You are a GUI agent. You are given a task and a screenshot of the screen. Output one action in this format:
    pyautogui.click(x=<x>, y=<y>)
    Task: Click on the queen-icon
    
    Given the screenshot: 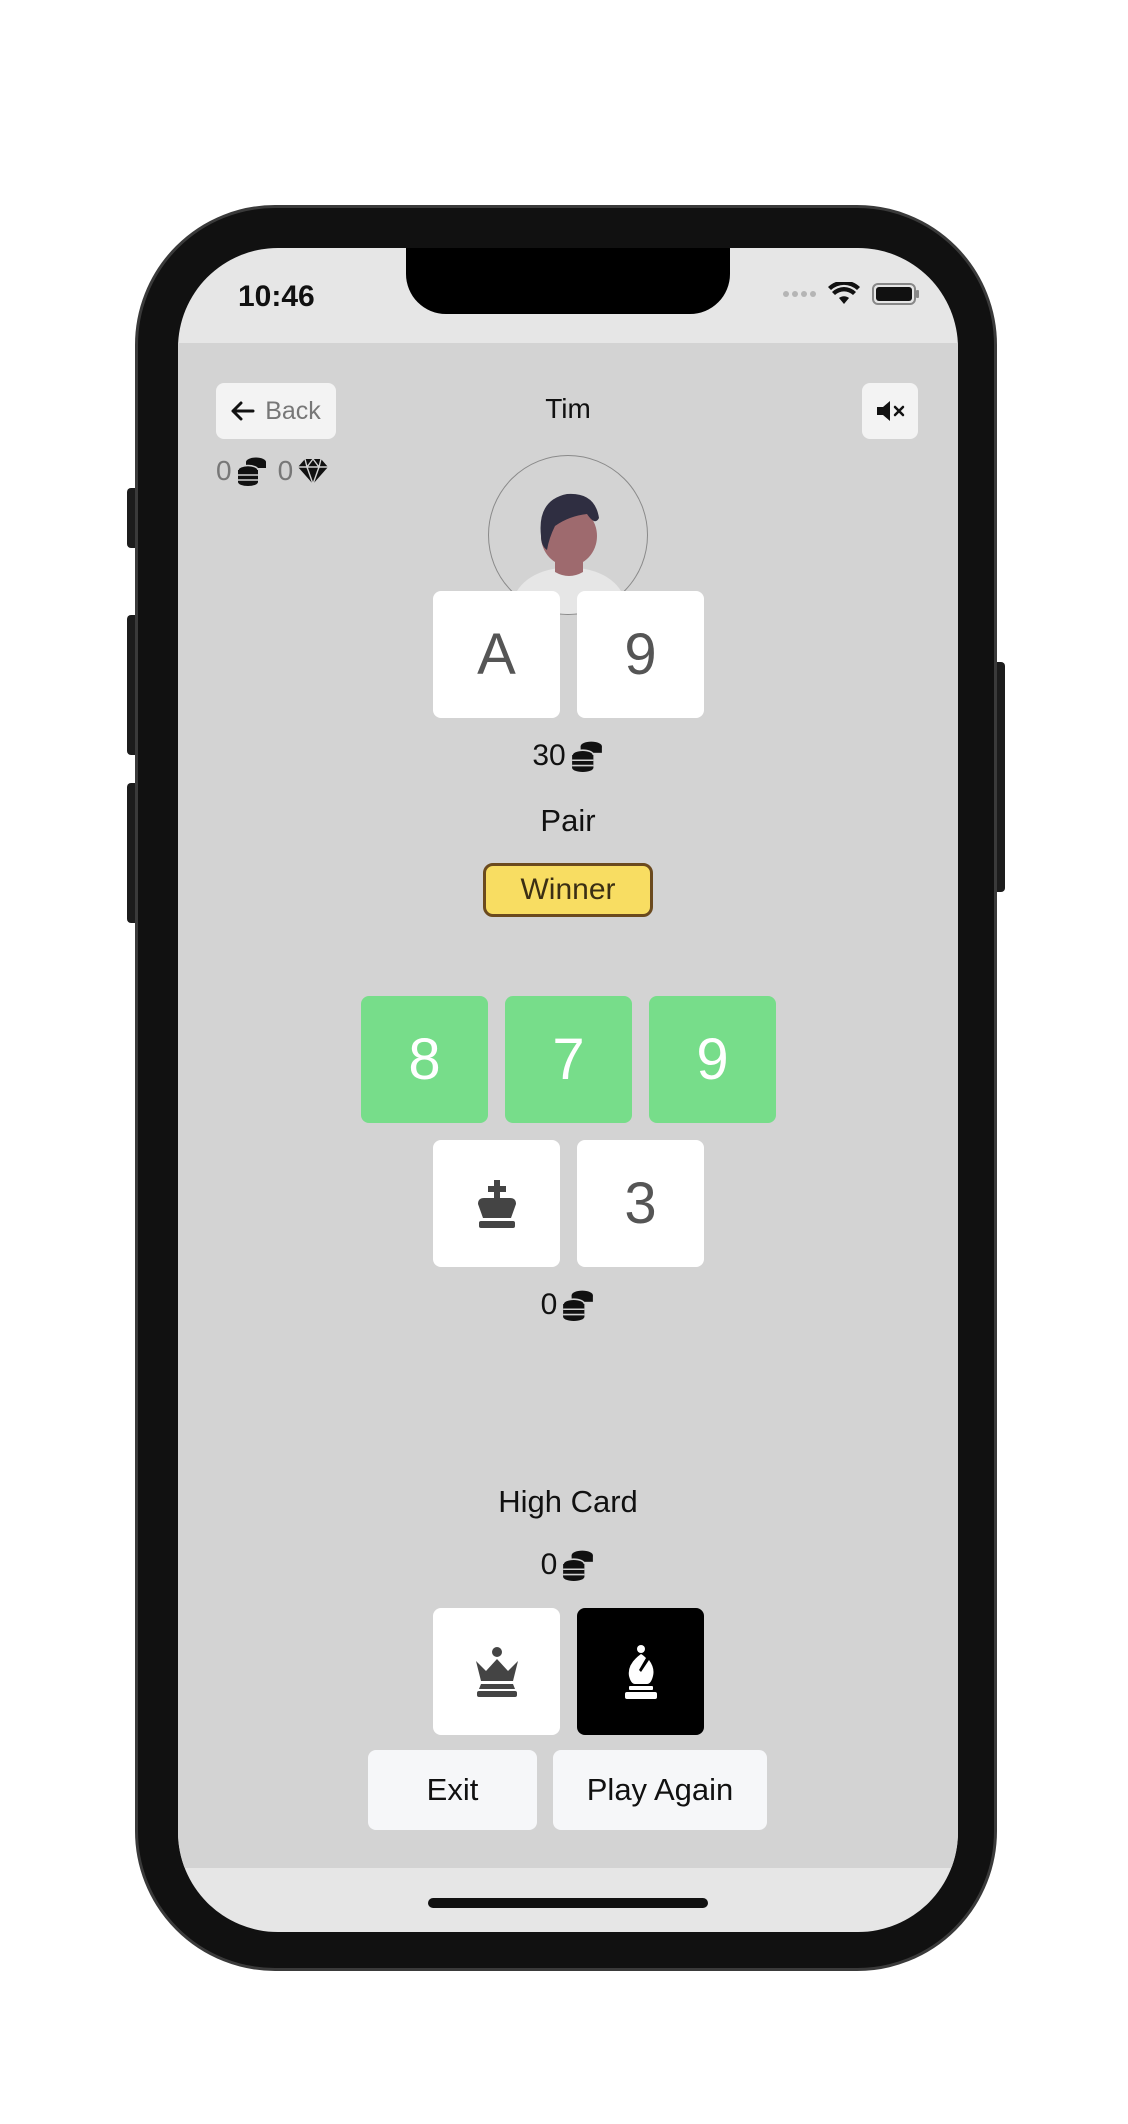 What is the action you would take?
    pyautogui.click(x=496, y=1671)
    